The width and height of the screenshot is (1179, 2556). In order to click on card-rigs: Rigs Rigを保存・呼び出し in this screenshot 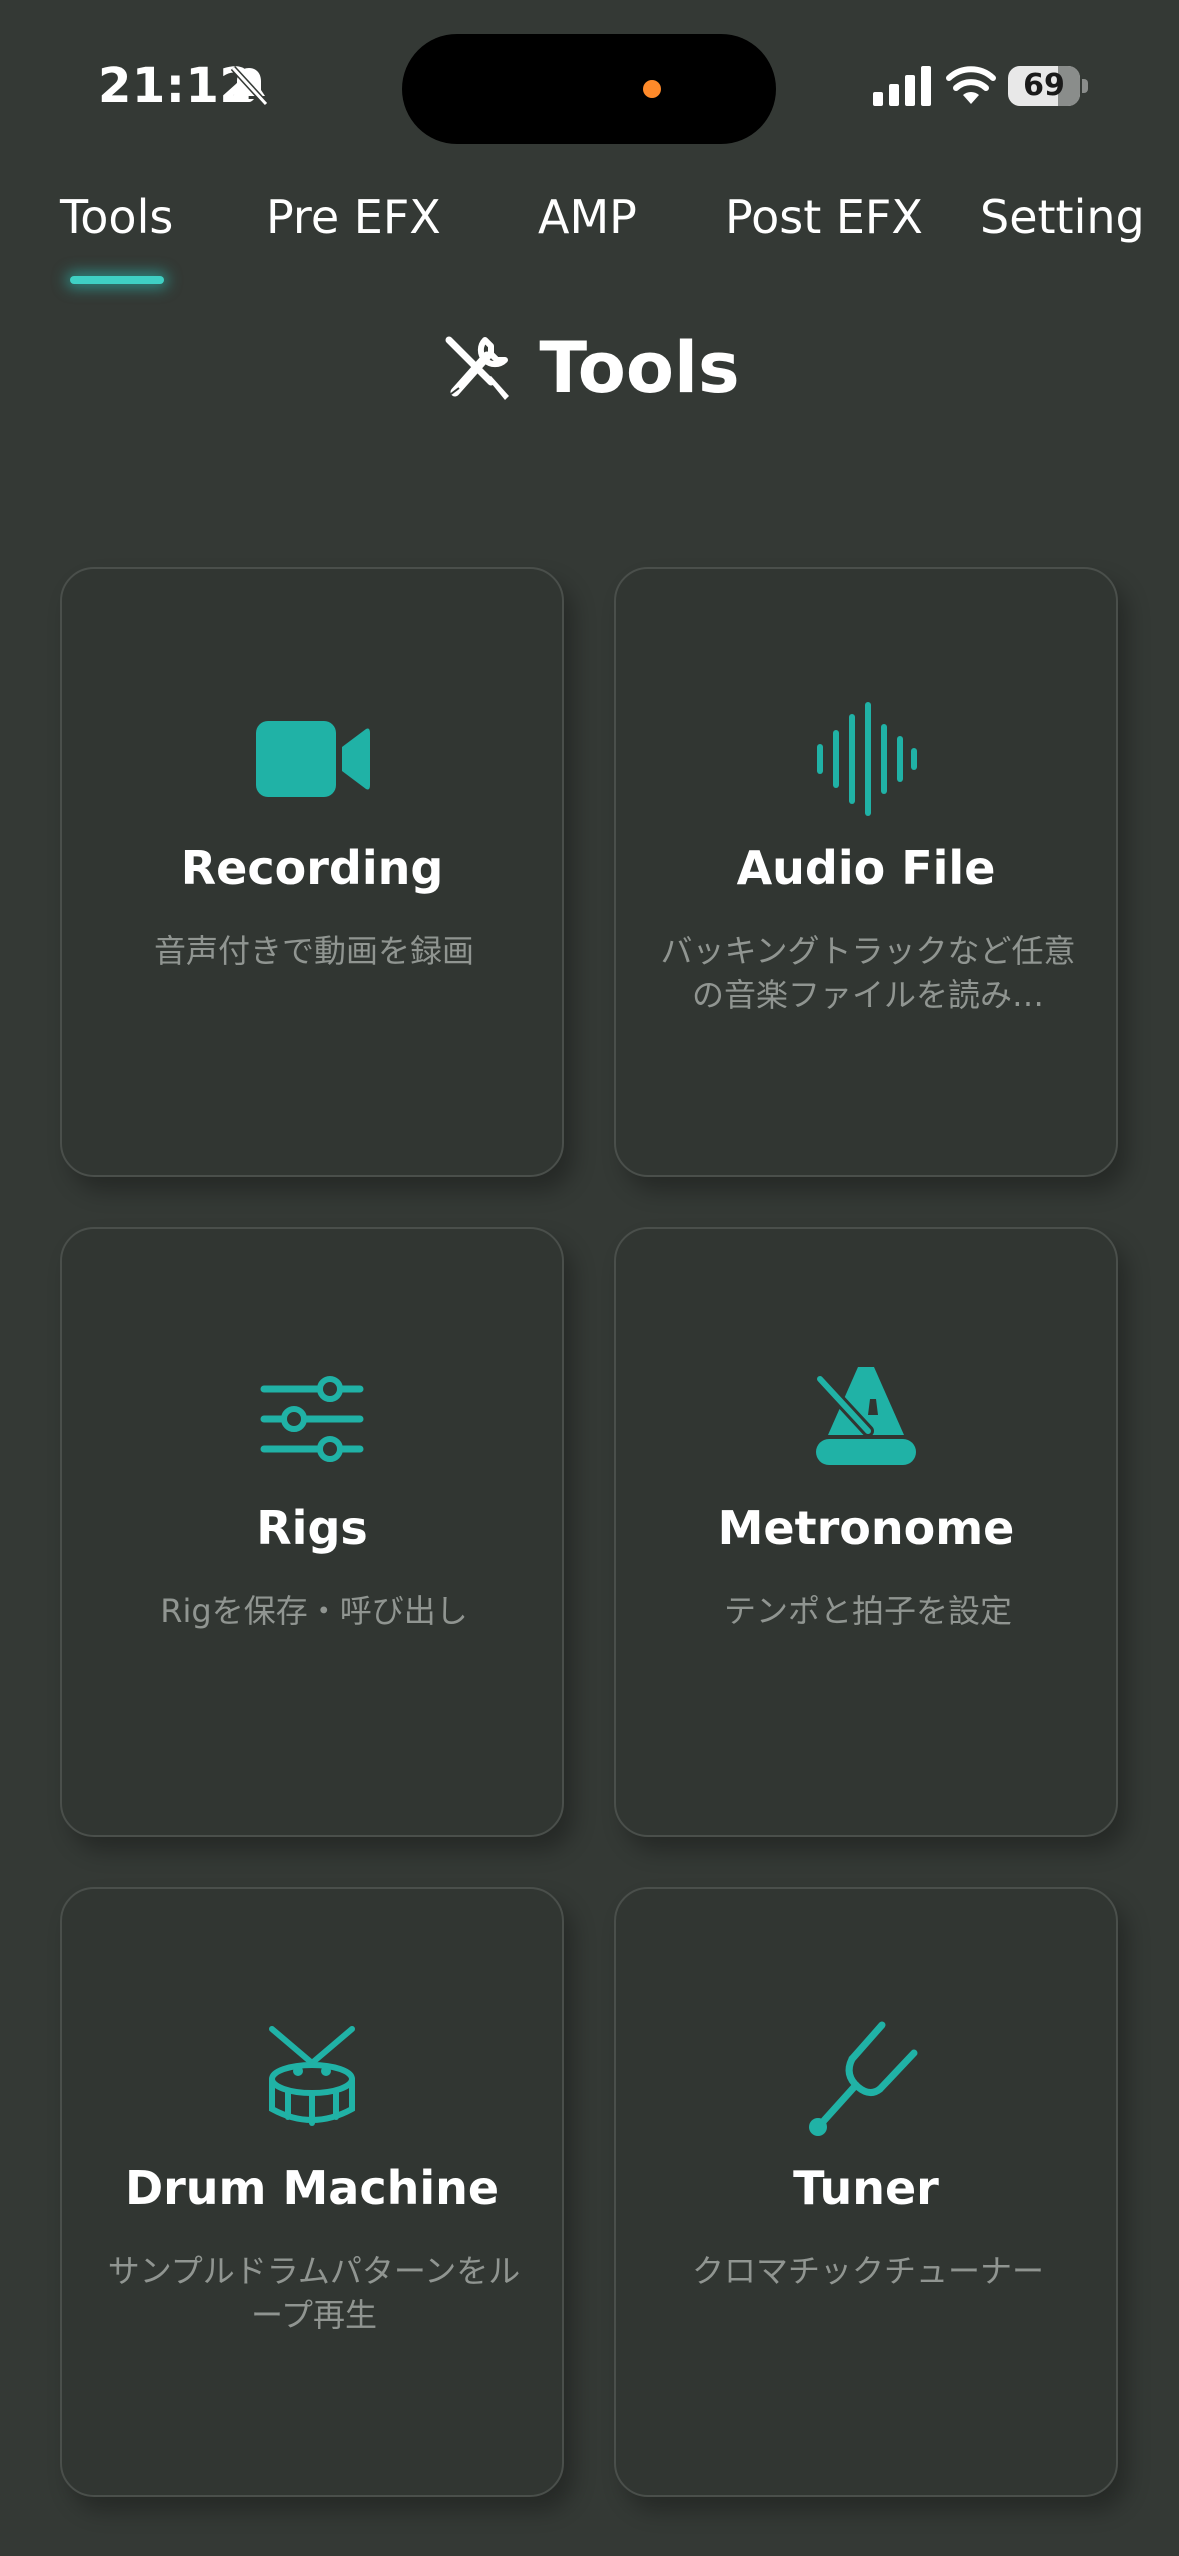, I will do `click(312, 1532)`.